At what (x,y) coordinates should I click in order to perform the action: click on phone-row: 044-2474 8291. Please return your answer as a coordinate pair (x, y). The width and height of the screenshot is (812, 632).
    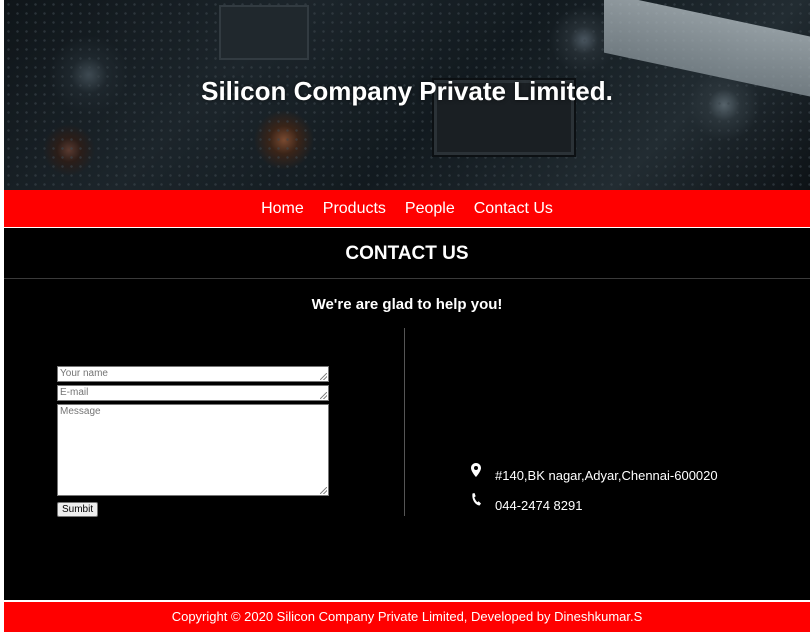
    Looking at the image, I should click on (594, 505).